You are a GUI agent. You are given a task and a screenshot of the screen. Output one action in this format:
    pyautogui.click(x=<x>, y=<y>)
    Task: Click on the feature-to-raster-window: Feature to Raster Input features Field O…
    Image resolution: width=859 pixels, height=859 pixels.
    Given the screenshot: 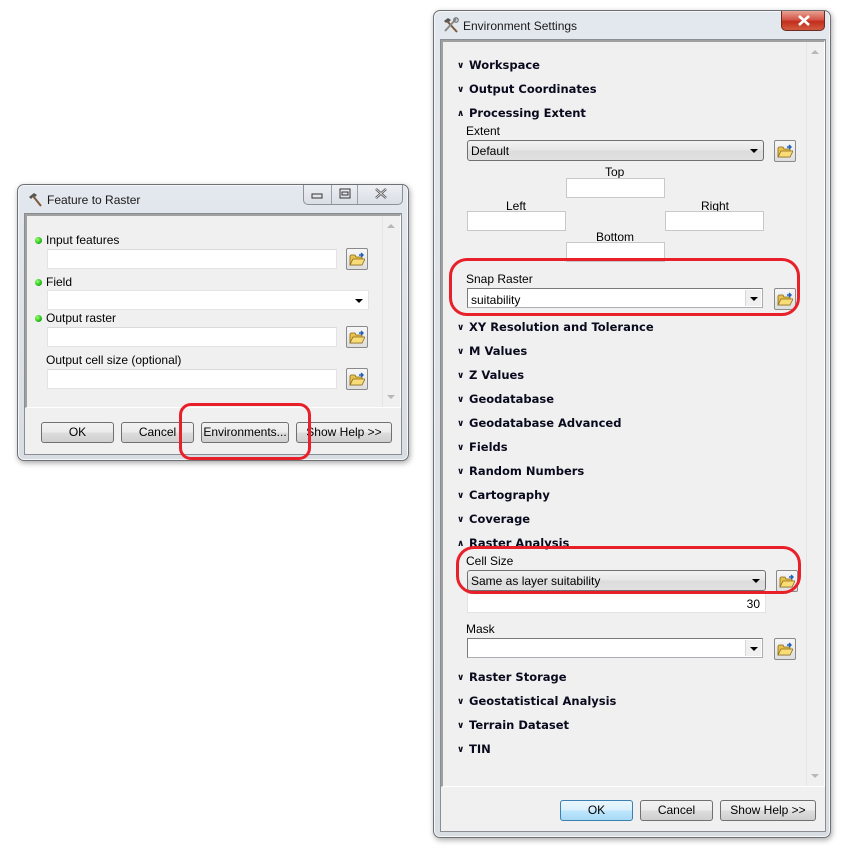 What is the action you would take?
    pyautogui.click(x=213, y=322)
    